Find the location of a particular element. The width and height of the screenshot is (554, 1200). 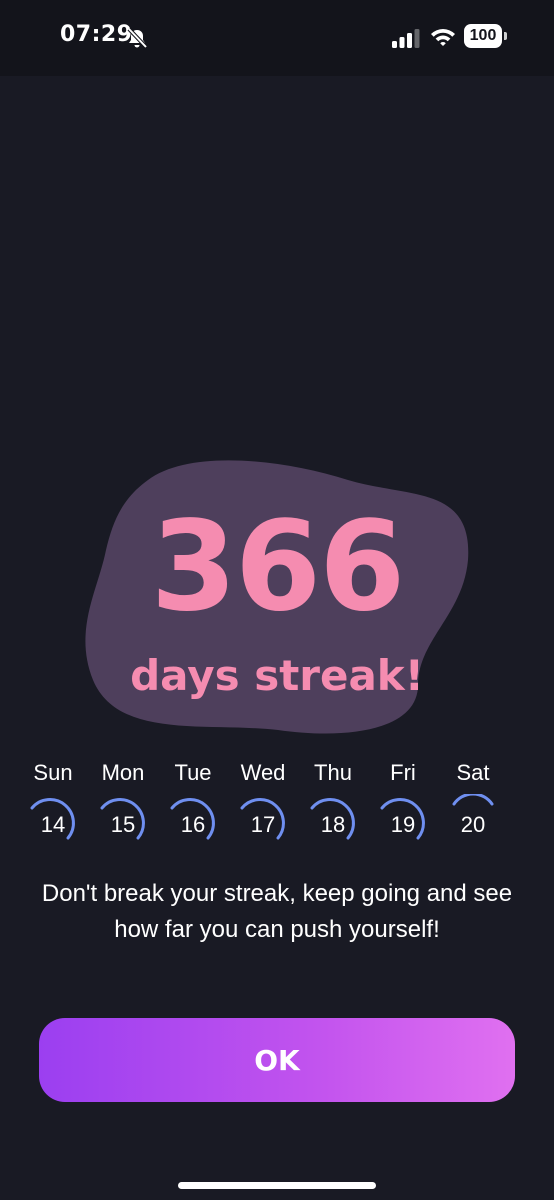

day-name: Sun is located at coordinates (53, 772).